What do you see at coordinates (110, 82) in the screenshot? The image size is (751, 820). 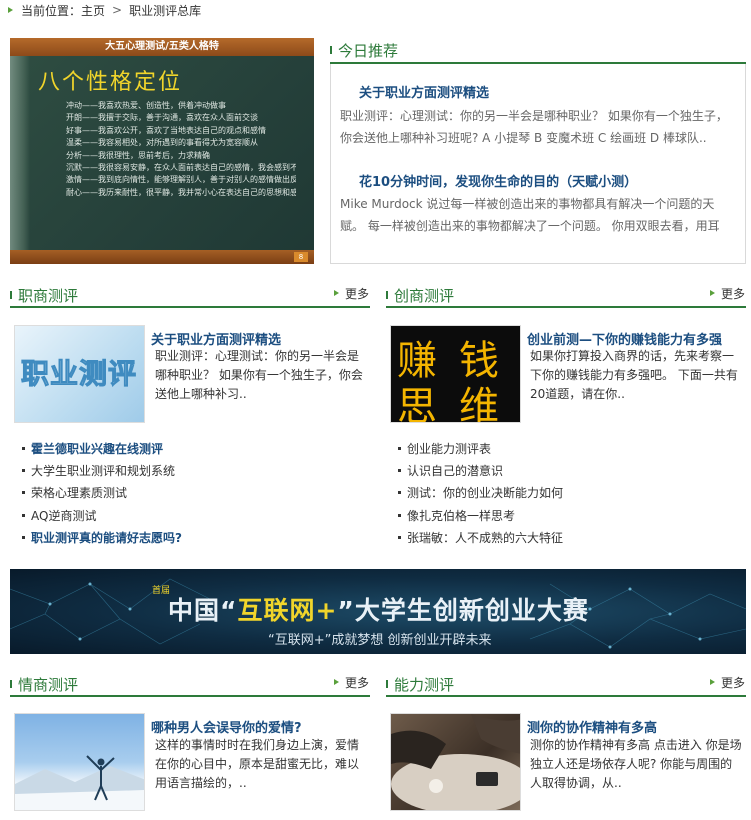 I see `slide-title: 八个性格定位` at bounding box center [110, 82].